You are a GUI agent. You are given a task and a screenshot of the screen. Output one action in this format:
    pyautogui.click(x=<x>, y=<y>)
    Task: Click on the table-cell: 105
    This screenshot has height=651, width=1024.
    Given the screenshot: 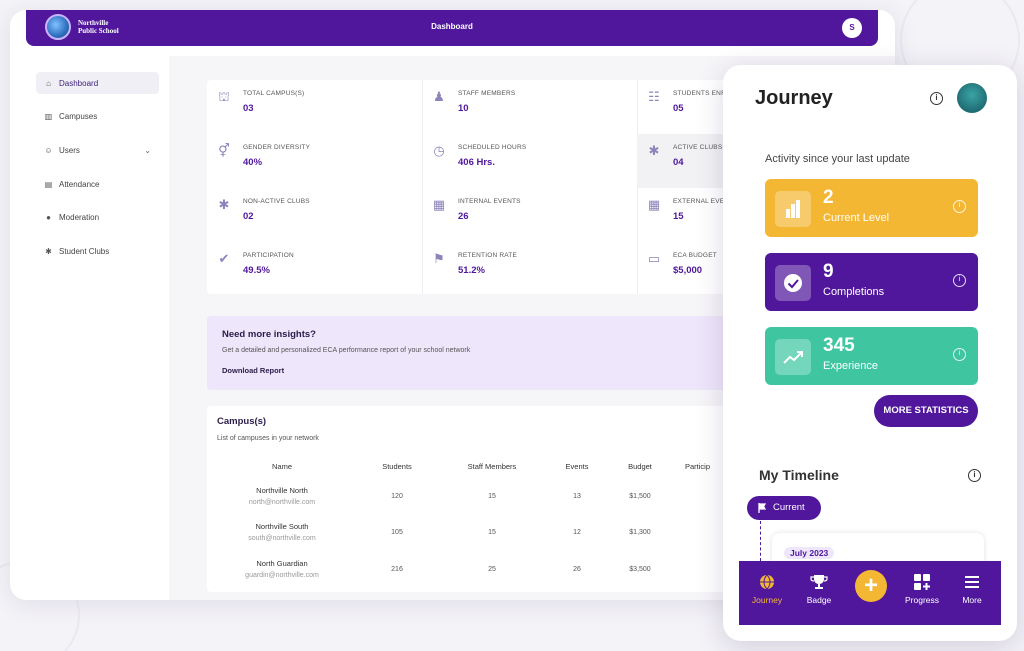 What is the action you would take?
    pyautogui.click(x=397, y=532)
    